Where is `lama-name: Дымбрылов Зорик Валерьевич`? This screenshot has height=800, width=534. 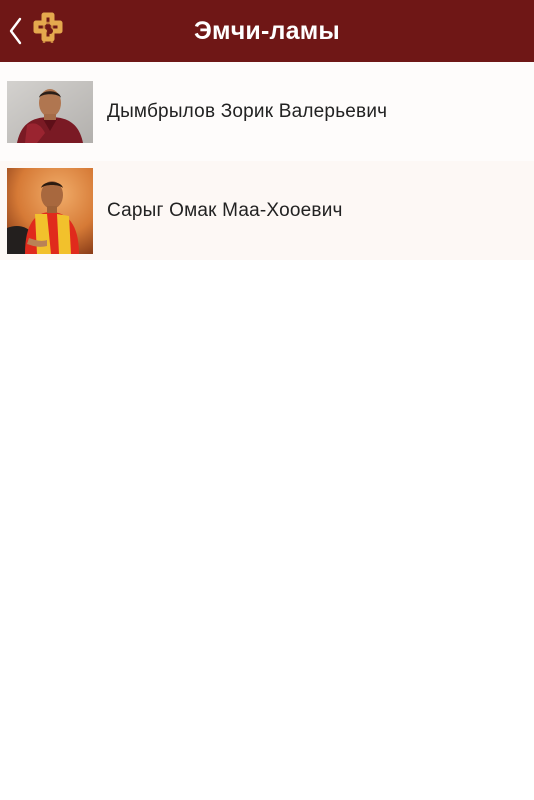
lama-name: Дымбрылов Зорик Валерьевич is located at coordinates (247, 111).